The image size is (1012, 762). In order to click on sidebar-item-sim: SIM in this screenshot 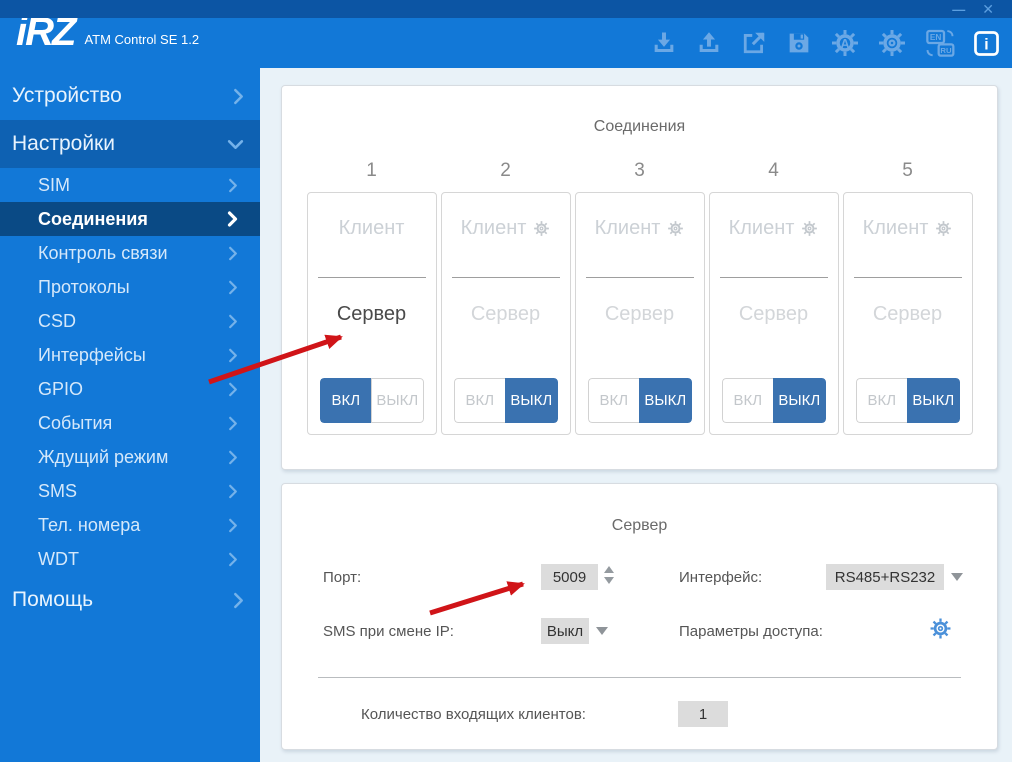, I will do `click(130, 185)`.